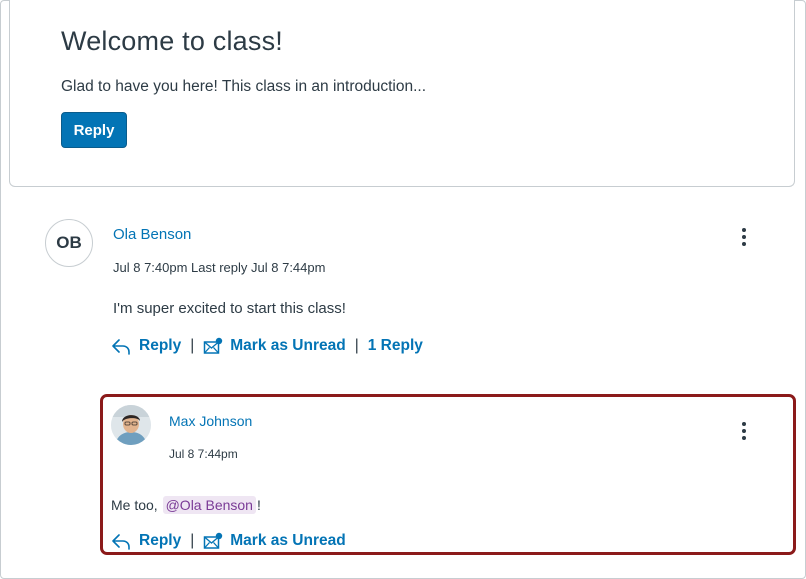 Image resolution: width=806 pixels, height=579 pixels. What do you see at coordinates (288, 540) in the screenshot?
I see `reply-mark-unread-label: Mark as Unread` at bounding box center [288, 540].